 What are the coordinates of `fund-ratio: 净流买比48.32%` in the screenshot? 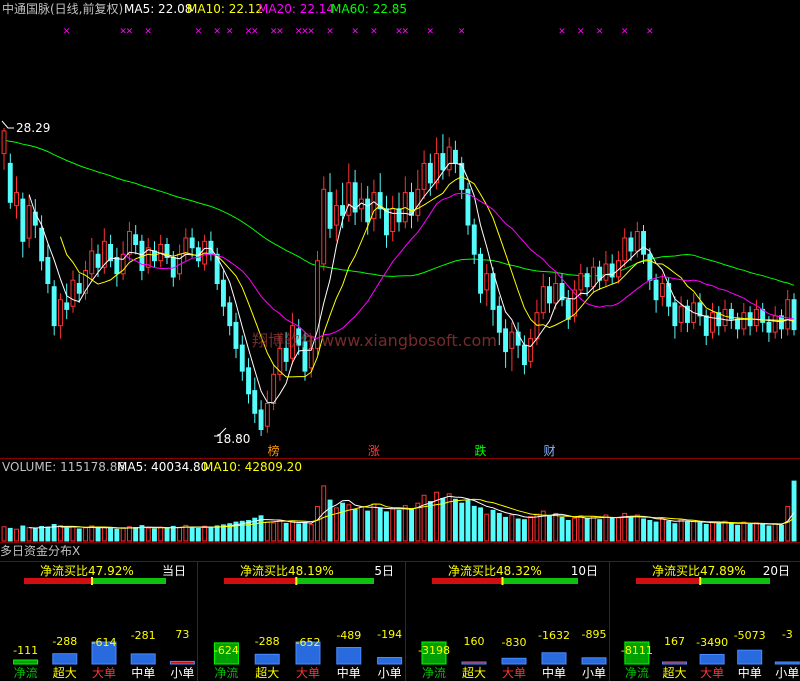 It's located at (495, 571).